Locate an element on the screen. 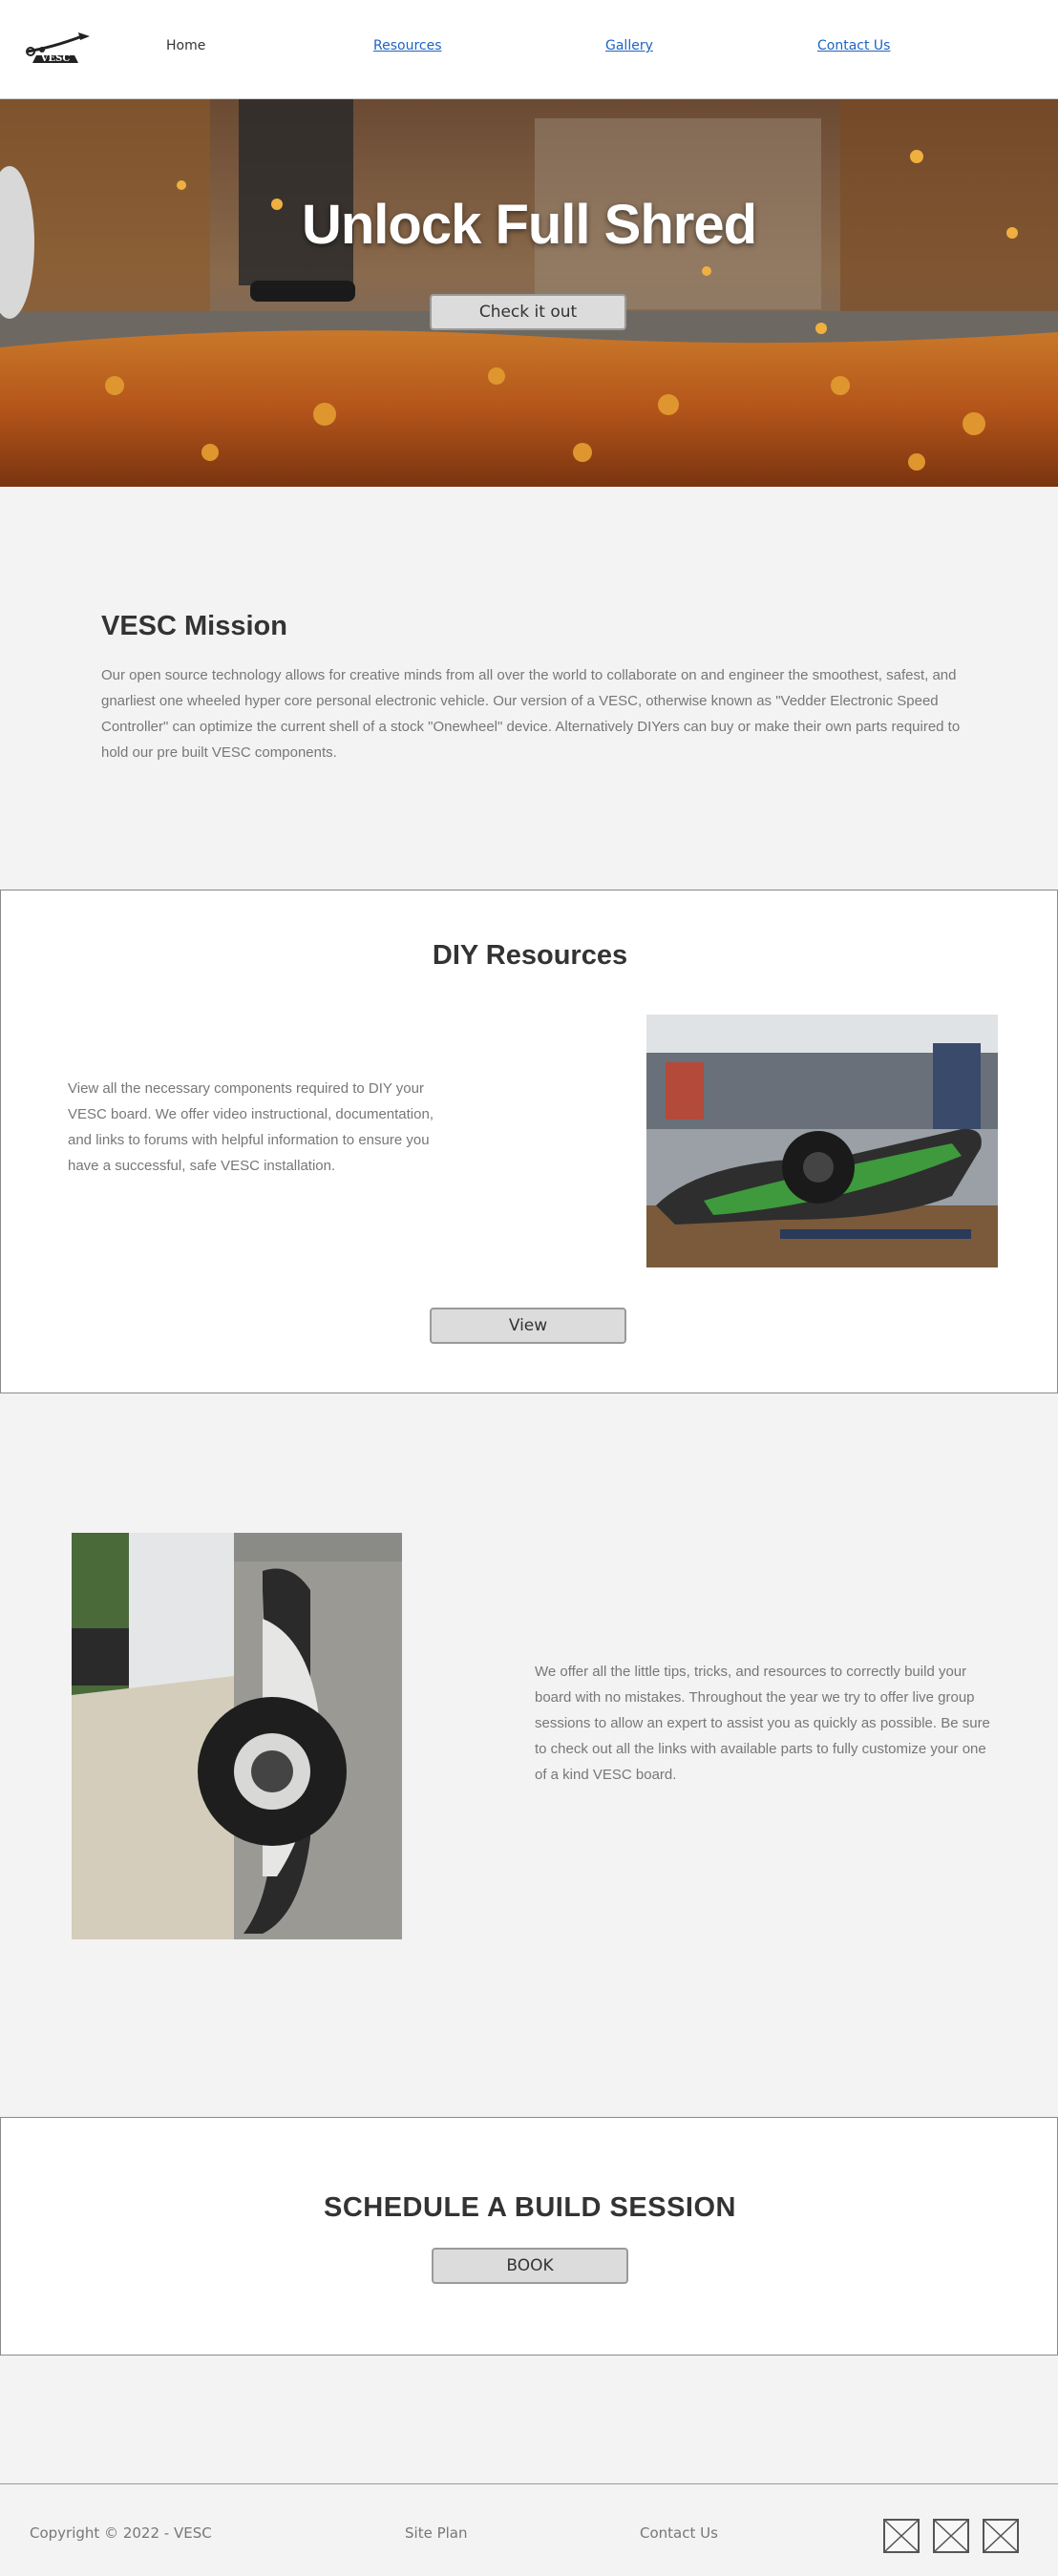  check-it-out-button: Check it out is located at coordinates (528, 312).